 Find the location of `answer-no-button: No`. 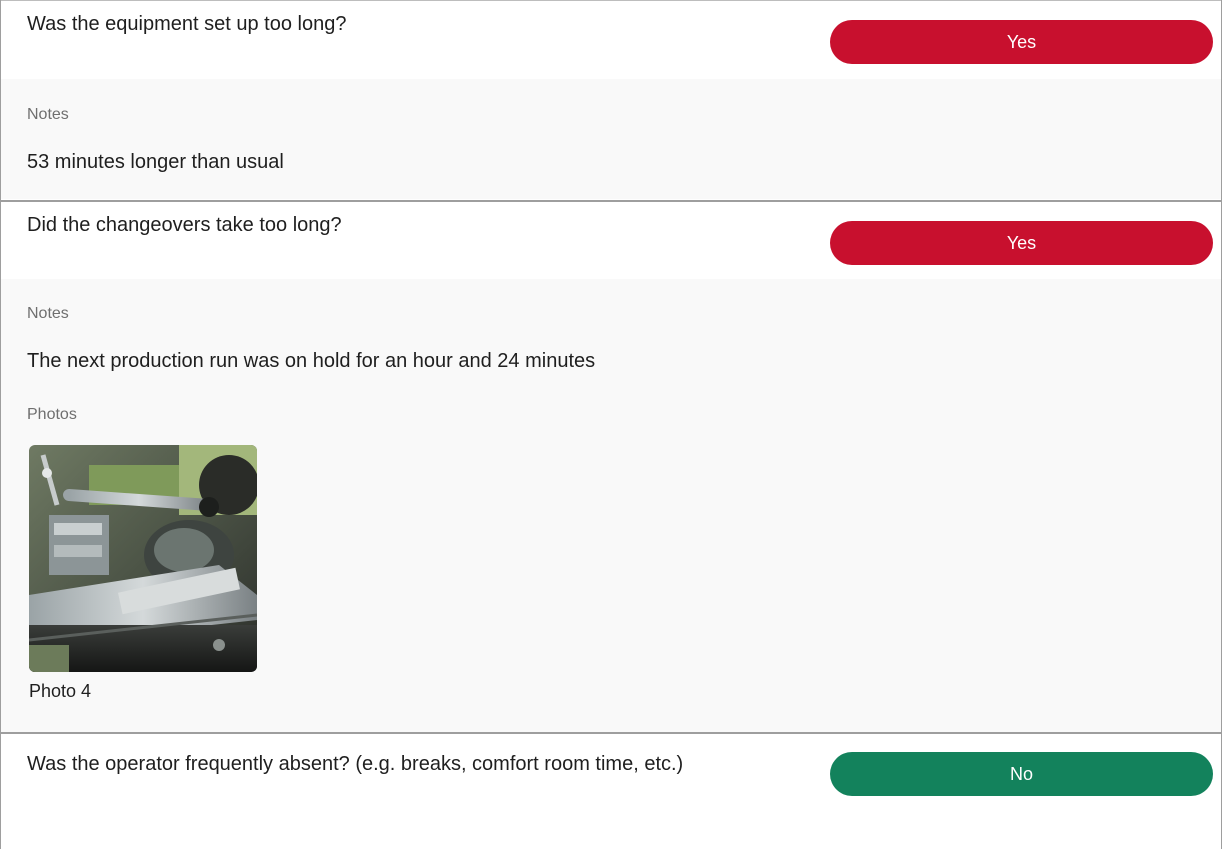

answer-no-button: No is located at coordinates (1021, 774).